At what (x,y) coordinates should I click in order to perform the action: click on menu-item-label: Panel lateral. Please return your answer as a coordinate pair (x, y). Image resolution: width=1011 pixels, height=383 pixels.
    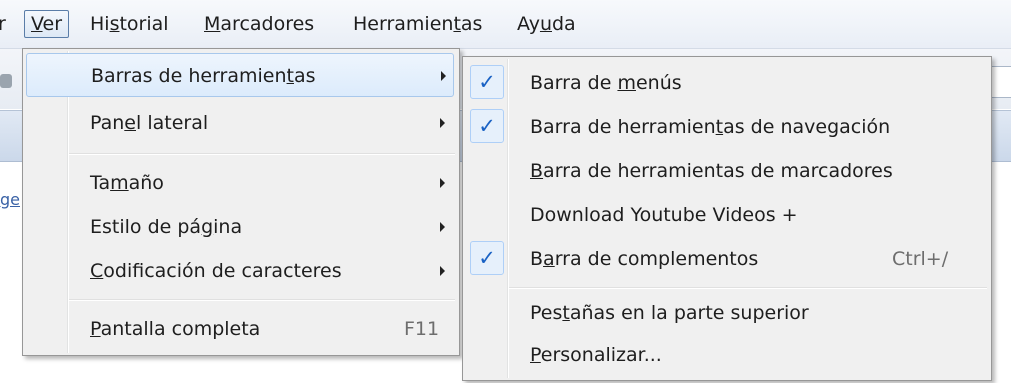
    Looking at the image, I should click on (149, 123).